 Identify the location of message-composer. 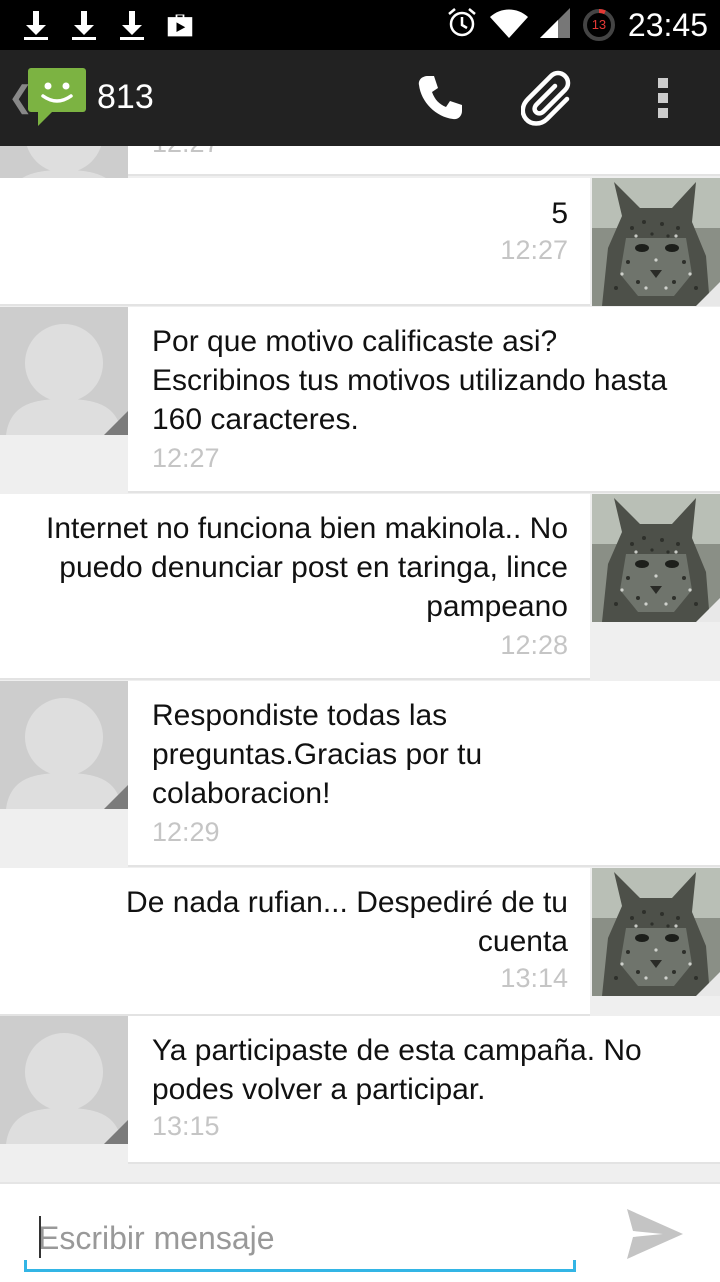
(360, 1232).